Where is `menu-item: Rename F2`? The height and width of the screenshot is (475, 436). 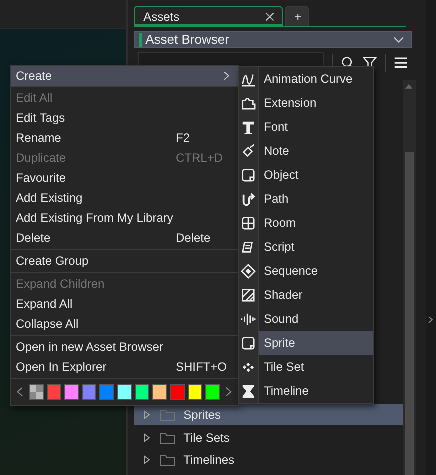
menu-item: Rename F2 is located at coordinates (124, 138).